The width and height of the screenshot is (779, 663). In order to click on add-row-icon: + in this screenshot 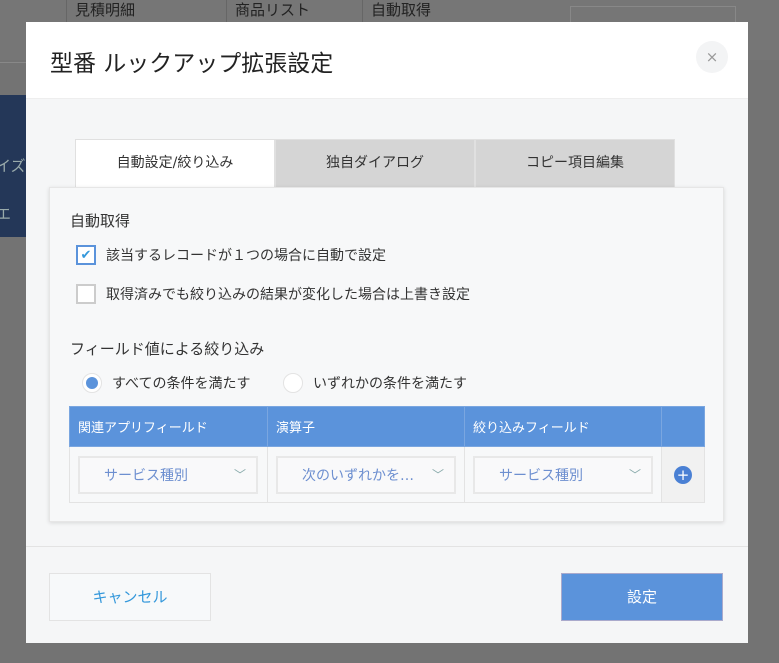, I will do `click(683, 474)`.